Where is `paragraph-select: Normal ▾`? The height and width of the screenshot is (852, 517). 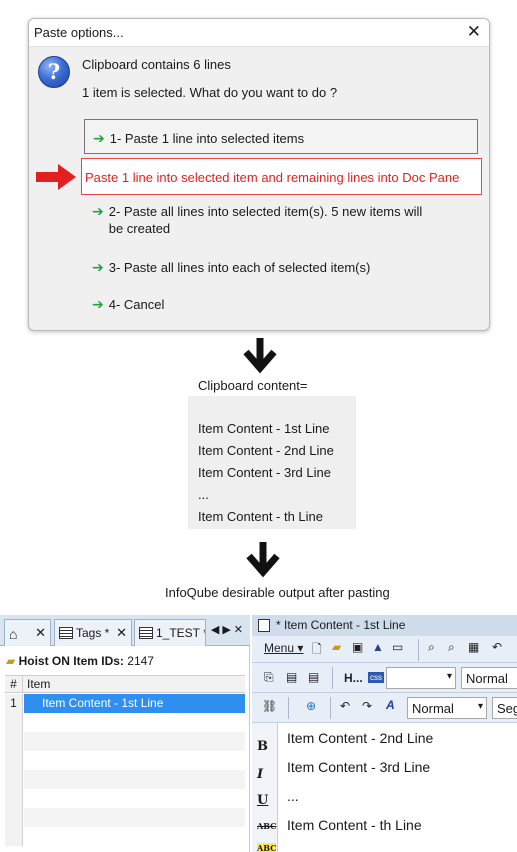 paragraph-select: Normal ▾ is located at coordinates (447, 708).